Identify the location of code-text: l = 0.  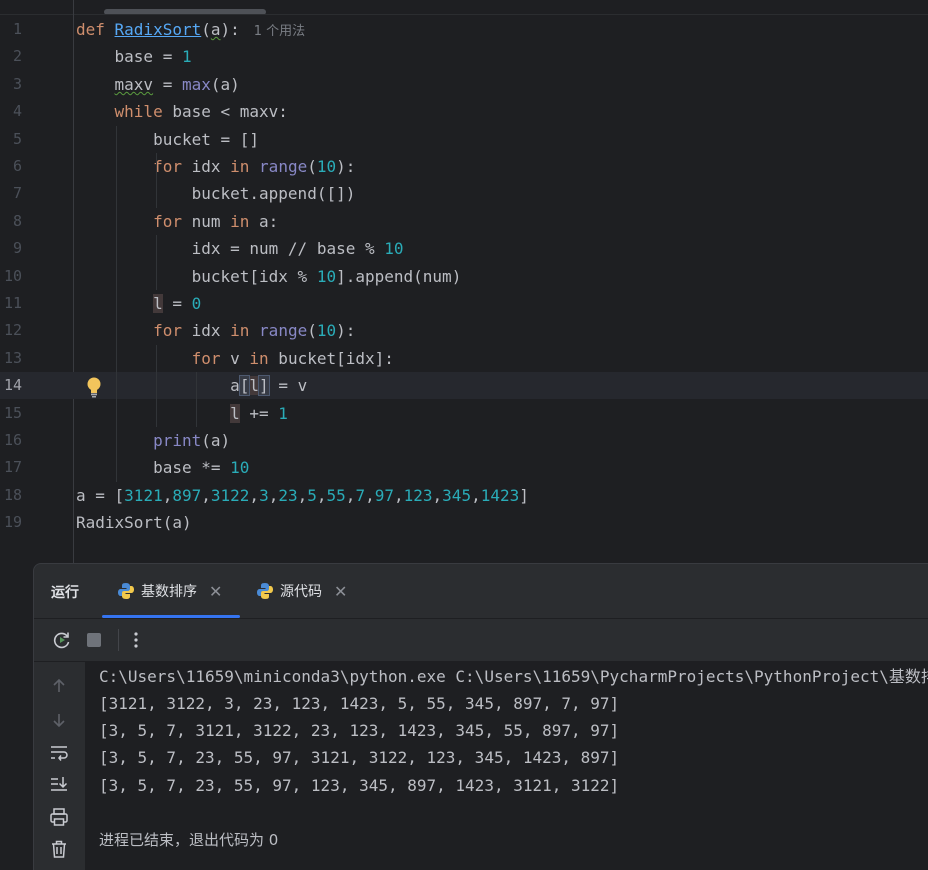
(138, 303).